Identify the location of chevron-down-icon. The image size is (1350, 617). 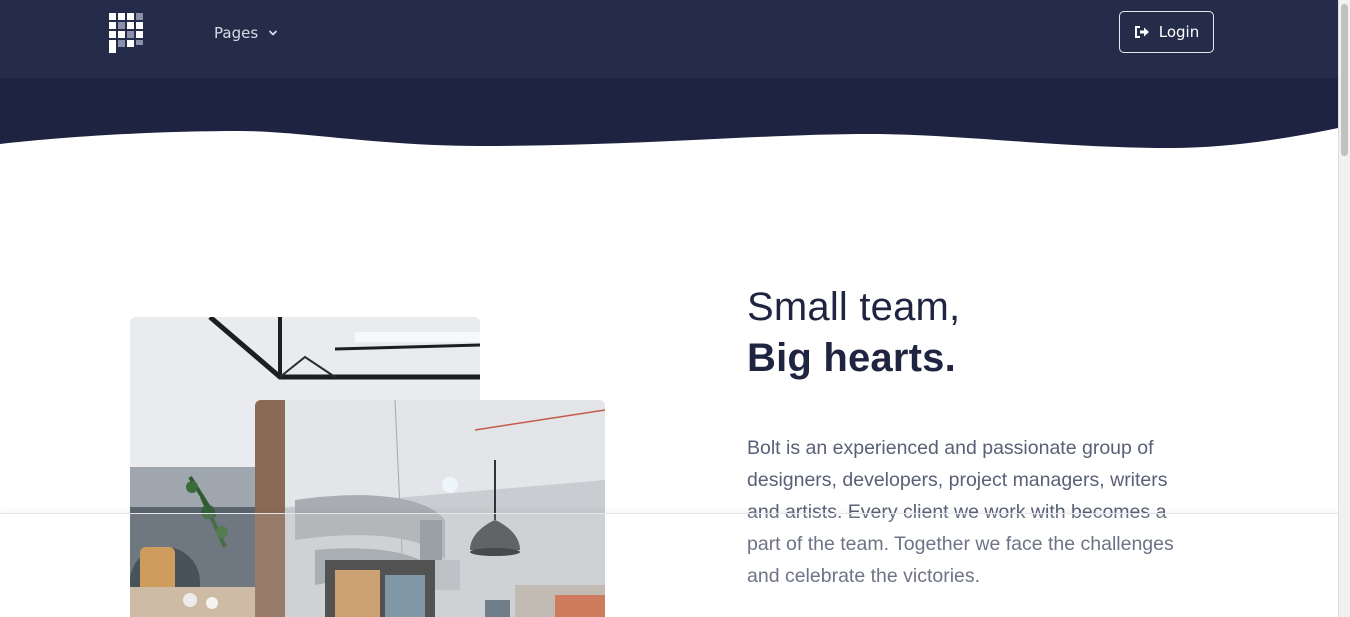
(273, 33).